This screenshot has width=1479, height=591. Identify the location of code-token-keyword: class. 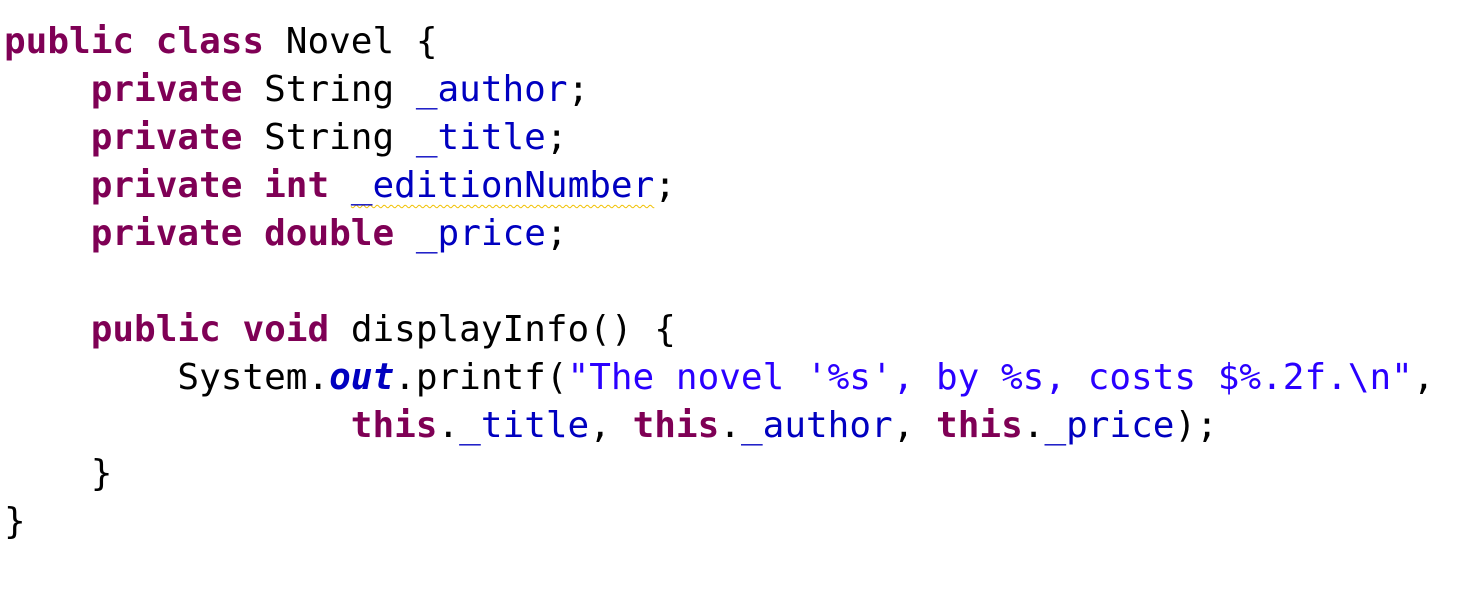
(210, 41).